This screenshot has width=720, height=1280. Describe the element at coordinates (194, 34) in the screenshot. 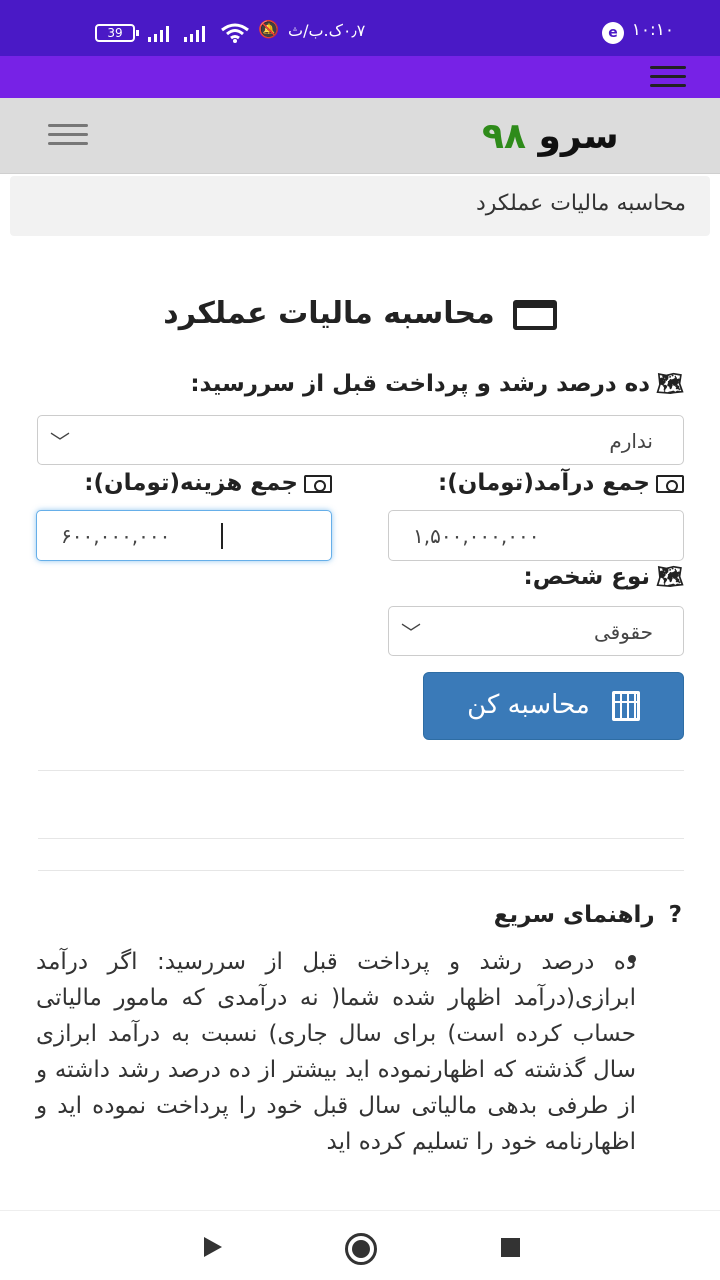

I see `signal-icon` at that location.